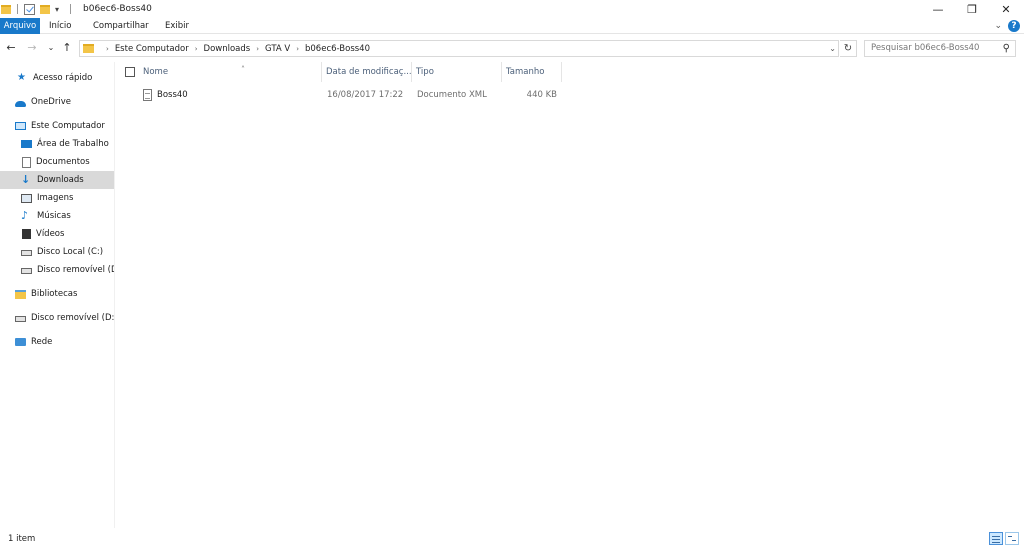 This screenshot has height=549, width=1024. Describe the element at coordinates (121, 26) in the screenshot. I see `tab-compartilhar: Compartilhar` at that location.